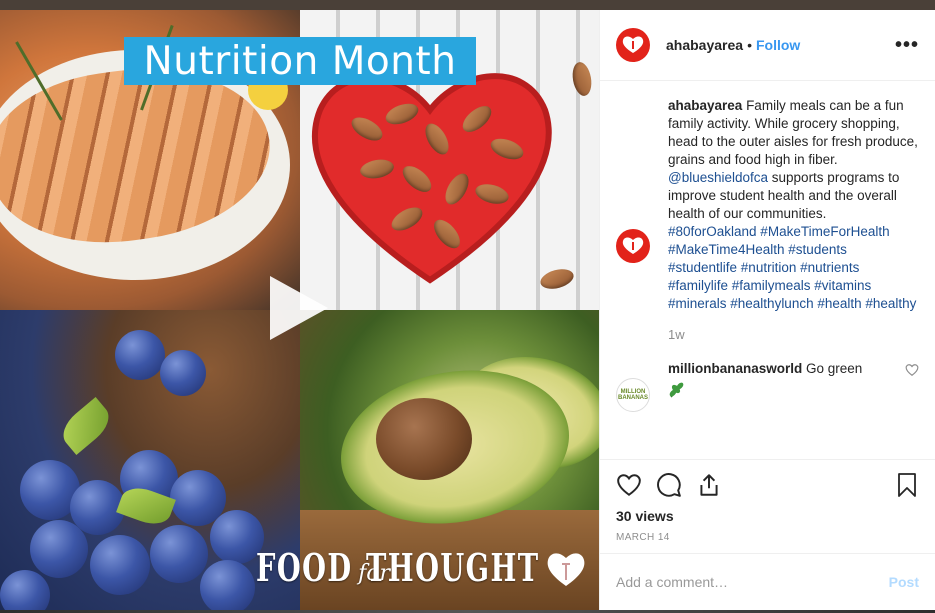 This screenshot has width=935, height=613. What do you see at coordinates (907, 485) in the screenshot?
I see `bookmark-save-icon` at bounding box center [907, 485].